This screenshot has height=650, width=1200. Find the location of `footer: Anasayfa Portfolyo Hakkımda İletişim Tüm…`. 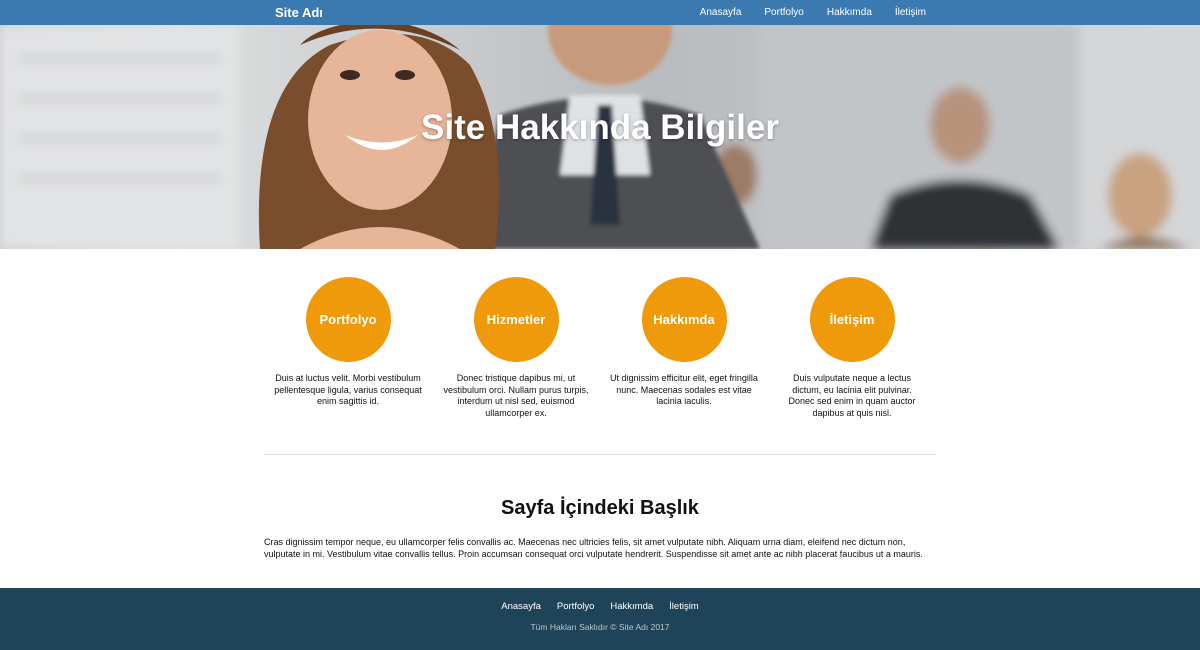

footer: Anasayfa Portfolyo Hakkımda İletişim Tüm… is located at coordinates (600, 619).